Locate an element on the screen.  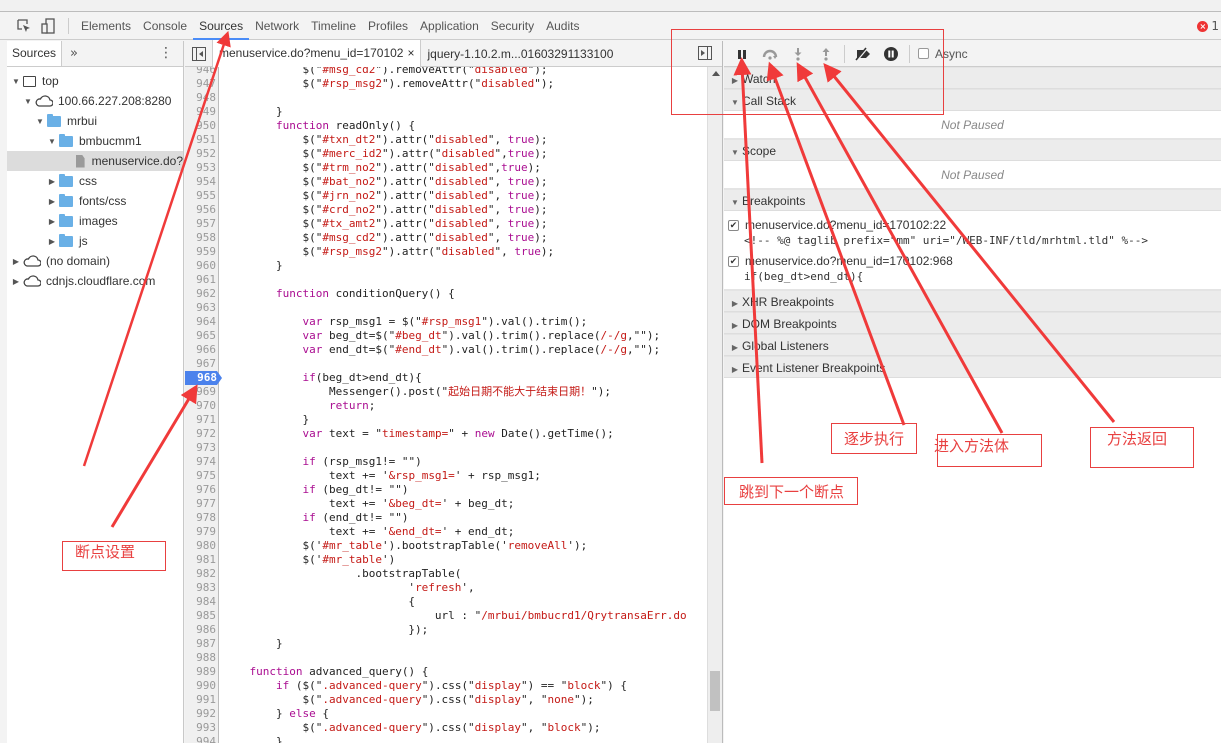
section-breakpoints: ▼ Breakpoints is located at coordinates (972, 200).